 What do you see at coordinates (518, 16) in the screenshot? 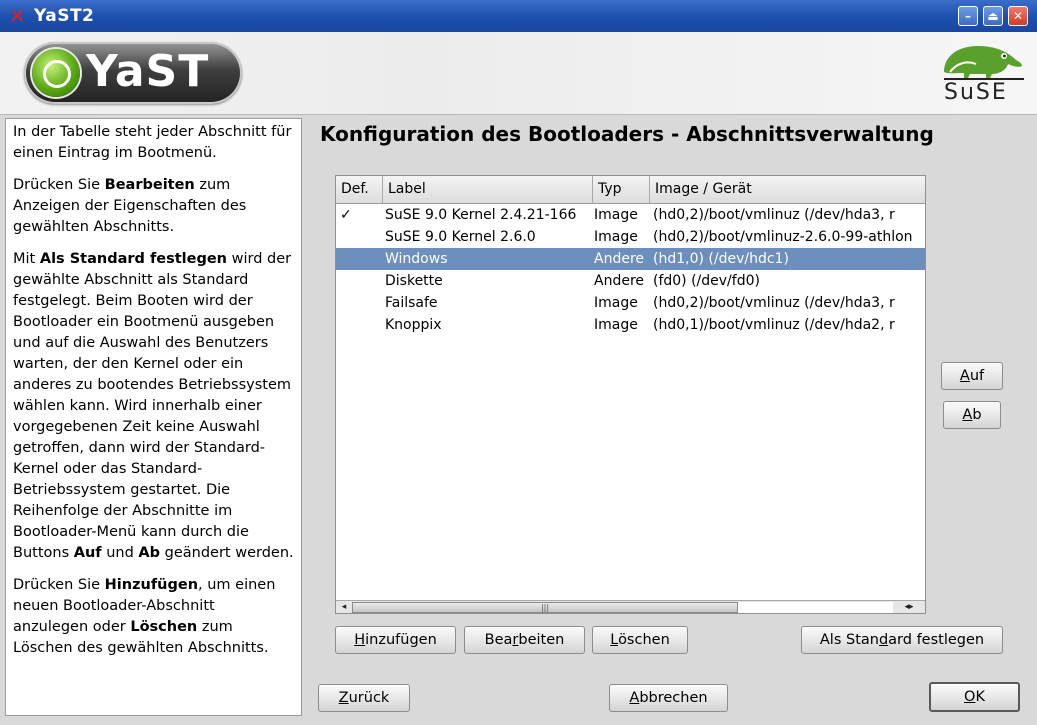
I see `title-bar: ✕ YaST2 – ⏏ ✕` at bounding box center [518, 16].